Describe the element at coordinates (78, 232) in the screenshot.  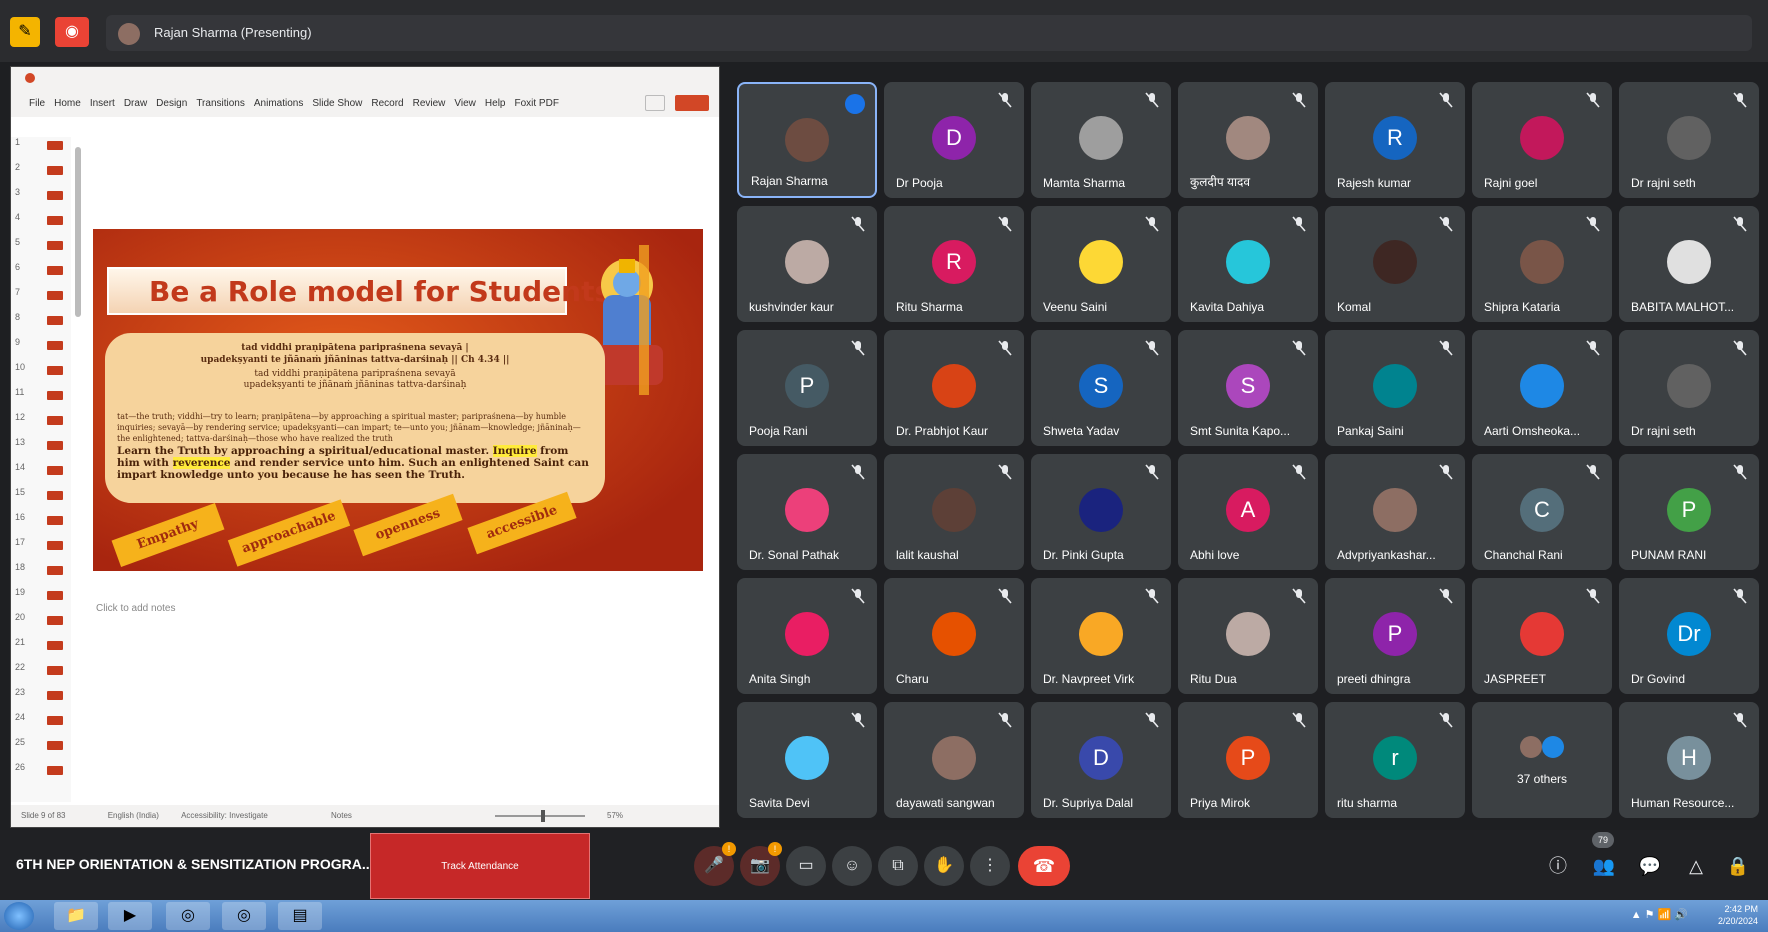
I see `thumbnail-scrollbar` at that location.